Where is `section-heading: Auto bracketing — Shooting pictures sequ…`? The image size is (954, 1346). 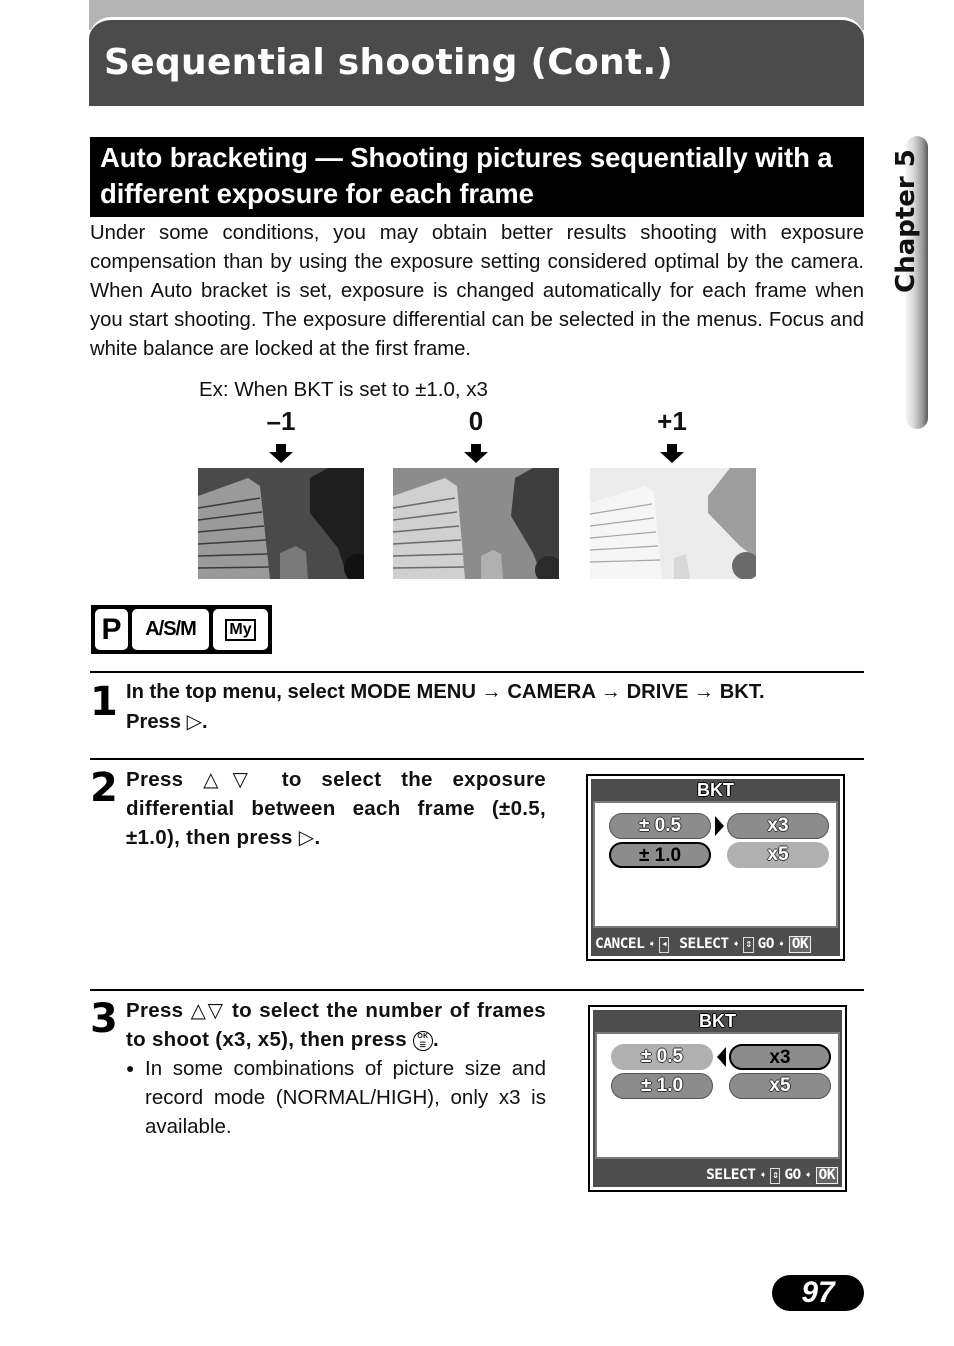 section-heading: Auto bracketing — Shooting pictures sequ… is located at coordinates (477, 177).